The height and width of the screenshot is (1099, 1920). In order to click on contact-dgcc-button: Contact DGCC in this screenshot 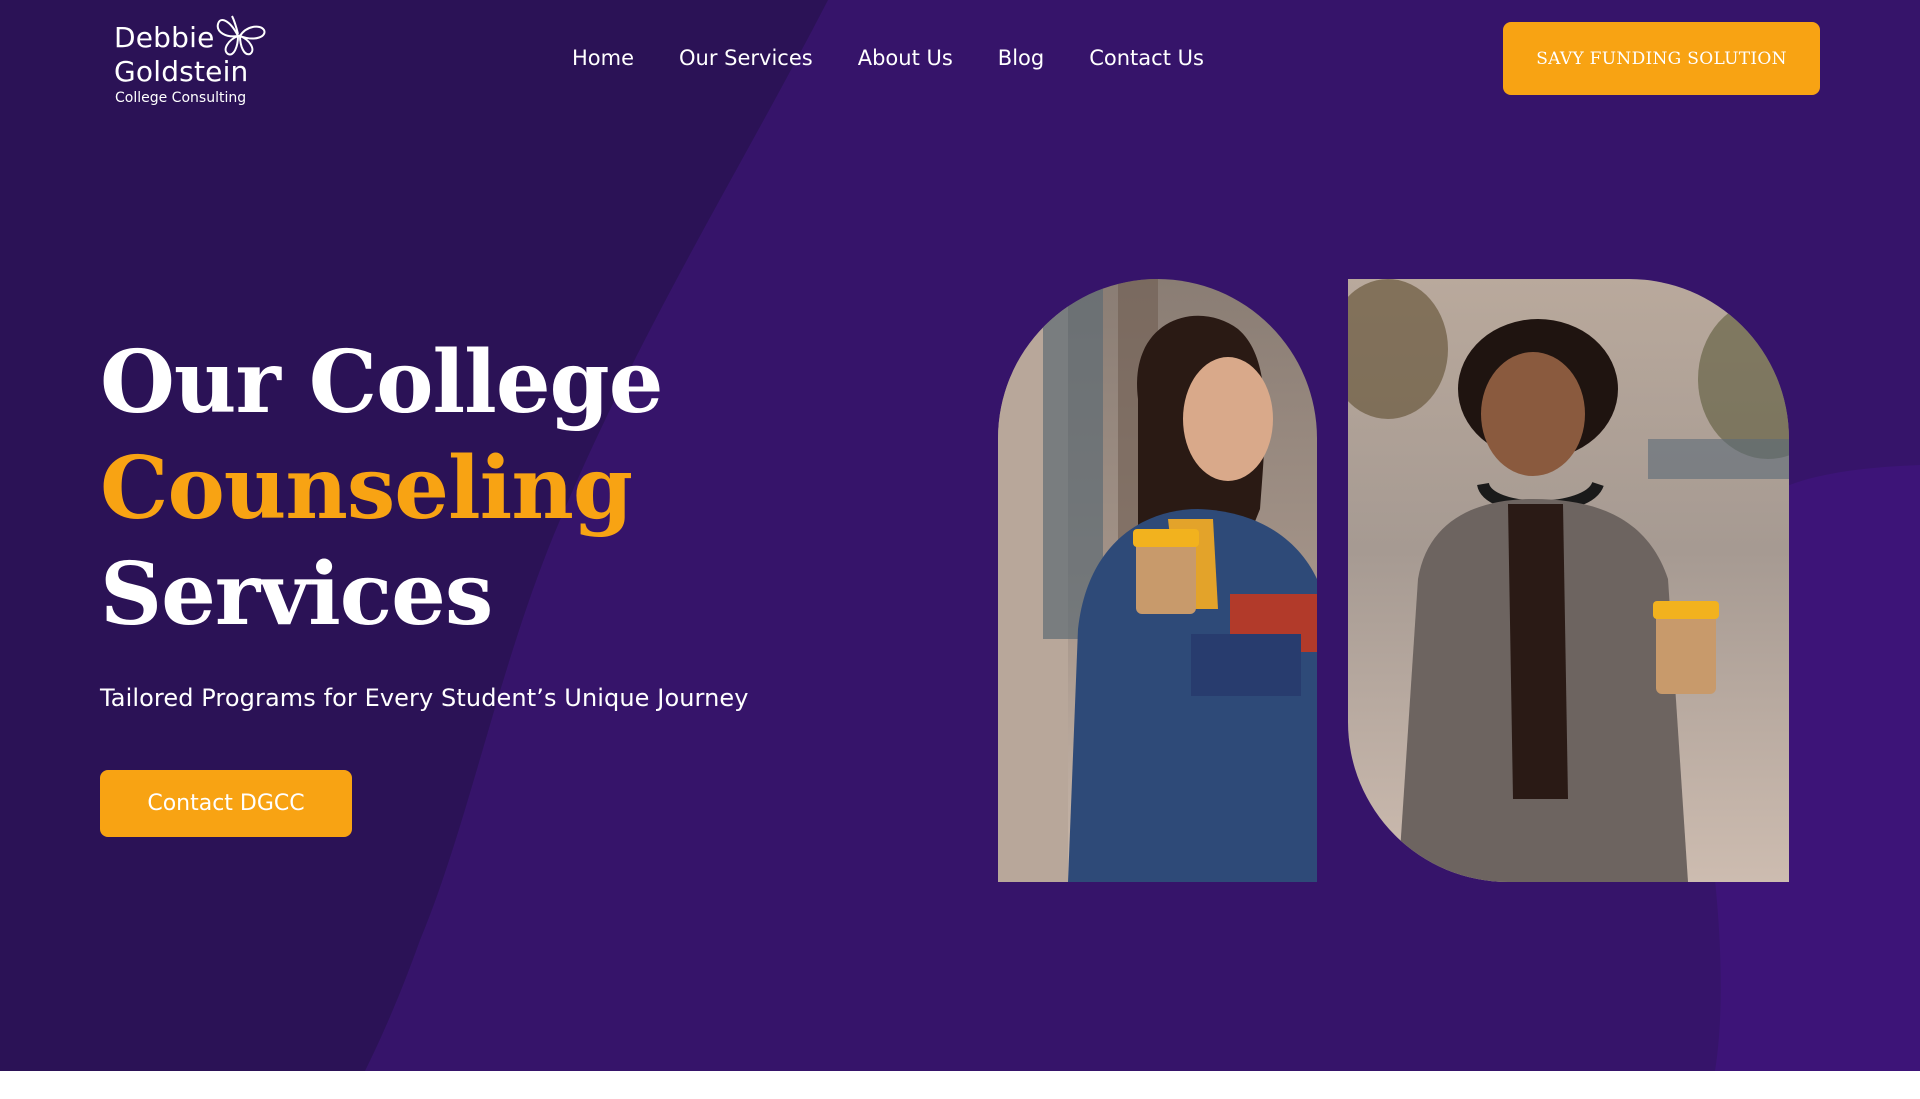, I will do `click(226, 803)`.